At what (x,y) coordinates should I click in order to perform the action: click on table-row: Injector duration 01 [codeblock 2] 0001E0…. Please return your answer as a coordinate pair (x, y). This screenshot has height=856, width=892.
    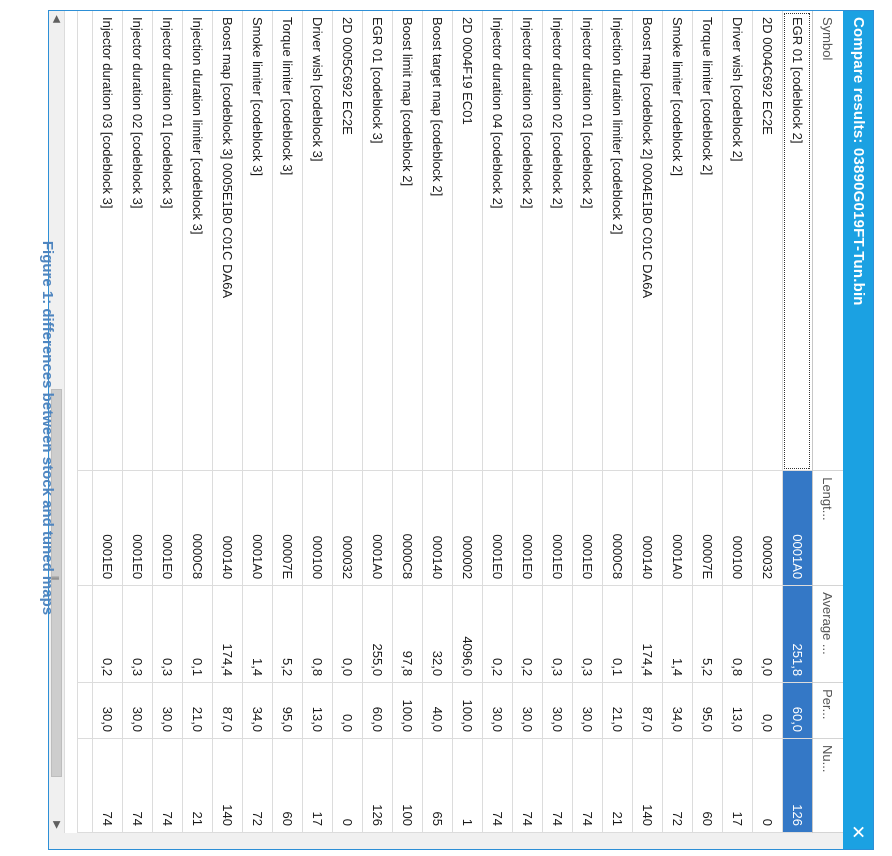
    Looking at the image, I should click on (587, 422).